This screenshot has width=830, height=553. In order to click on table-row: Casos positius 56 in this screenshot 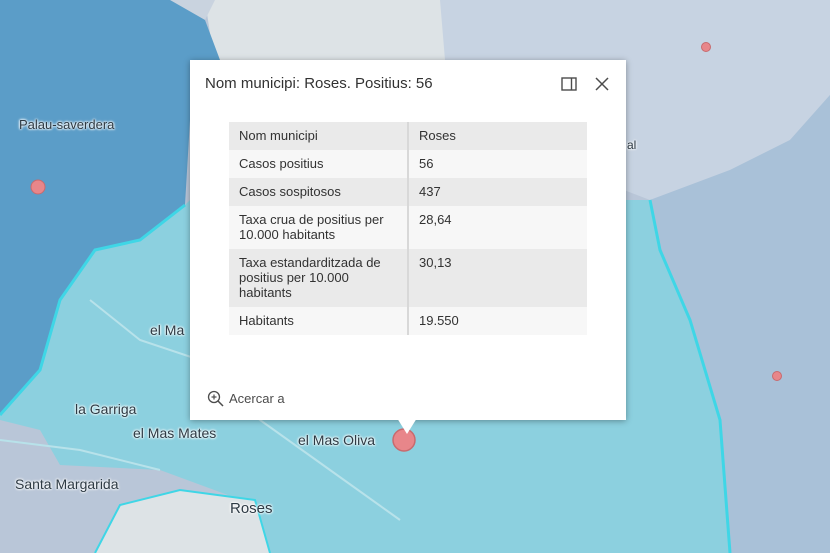, I will do `click(408, 164)`.